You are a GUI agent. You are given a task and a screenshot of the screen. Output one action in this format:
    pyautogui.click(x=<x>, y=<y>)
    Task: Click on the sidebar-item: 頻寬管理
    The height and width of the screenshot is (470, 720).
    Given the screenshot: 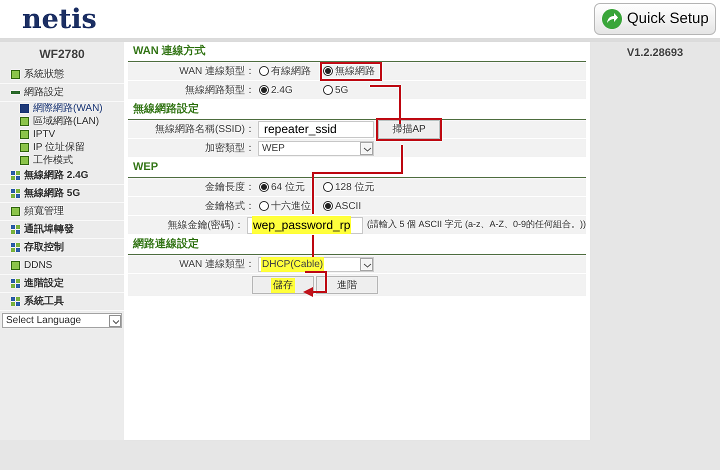 What is the action you would take?
    pyautogui.click(x=62, y=212)
    